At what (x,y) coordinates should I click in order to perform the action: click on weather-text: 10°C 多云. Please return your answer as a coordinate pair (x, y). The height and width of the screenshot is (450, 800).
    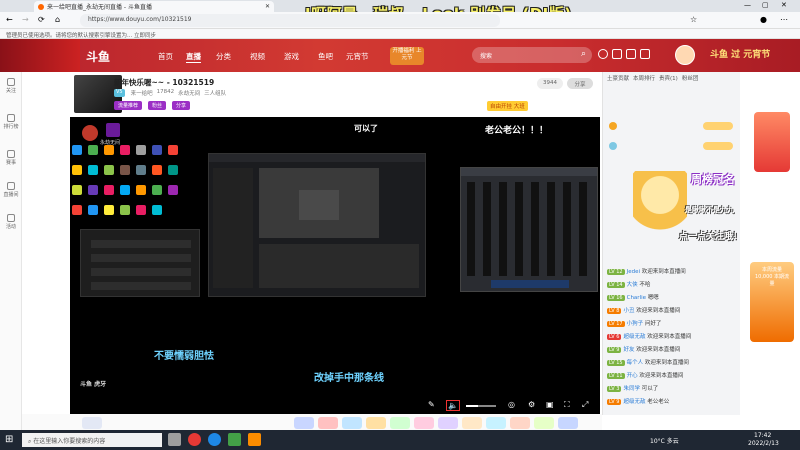
    Looking at the image, I should click on (664, 440).